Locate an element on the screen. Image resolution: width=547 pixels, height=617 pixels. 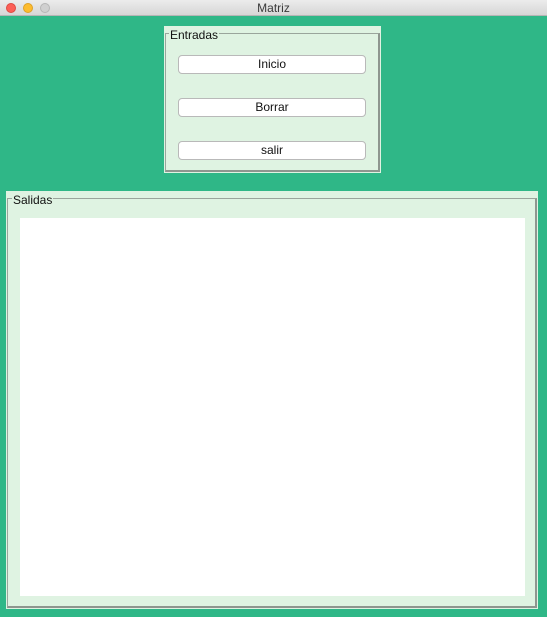
title-bar: Matriz is located at coordinates (273, 8).